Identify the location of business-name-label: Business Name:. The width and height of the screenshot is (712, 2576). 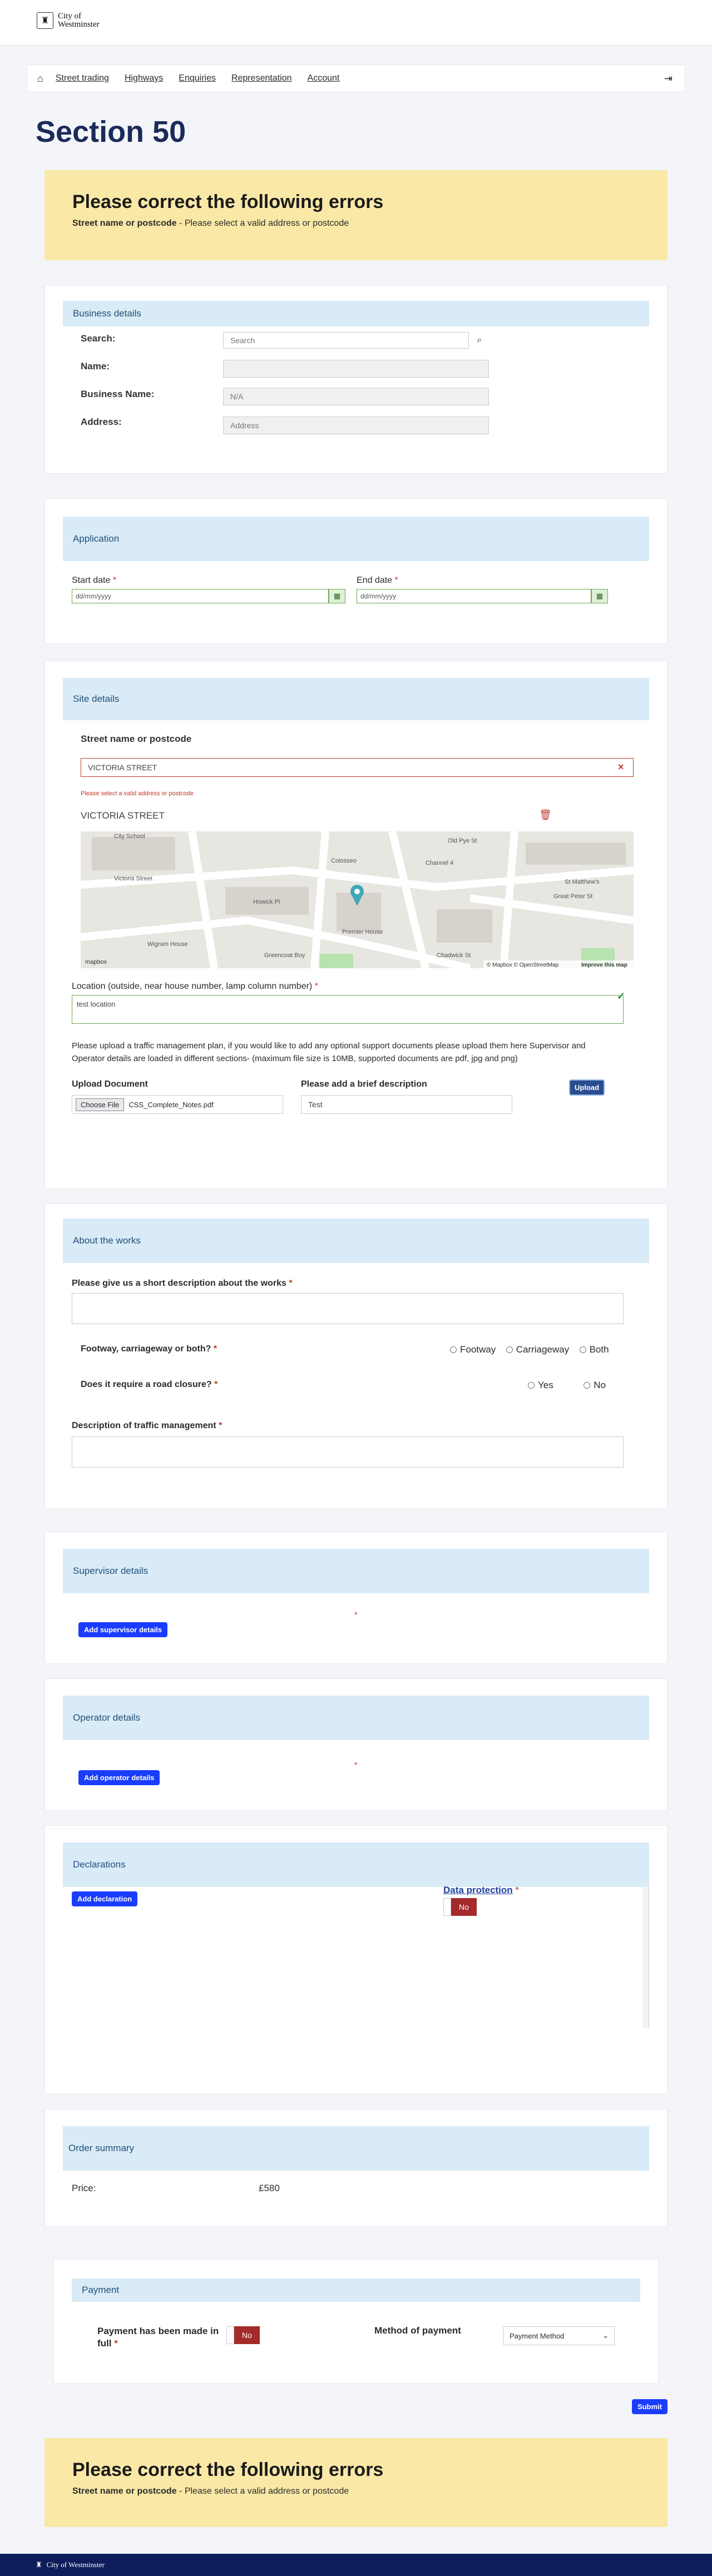
(118, 394).